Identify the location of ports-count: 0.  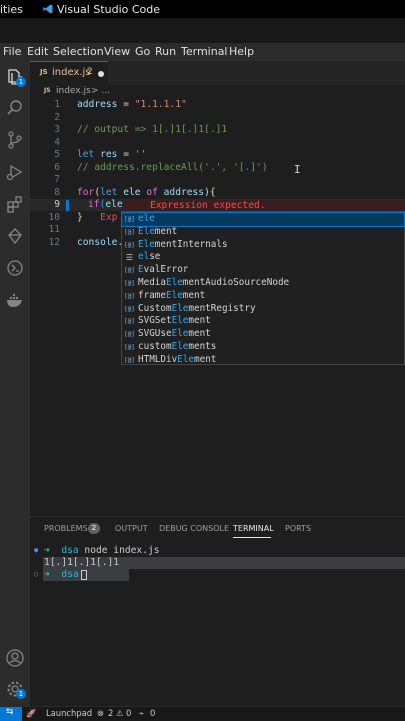
(152, 713).